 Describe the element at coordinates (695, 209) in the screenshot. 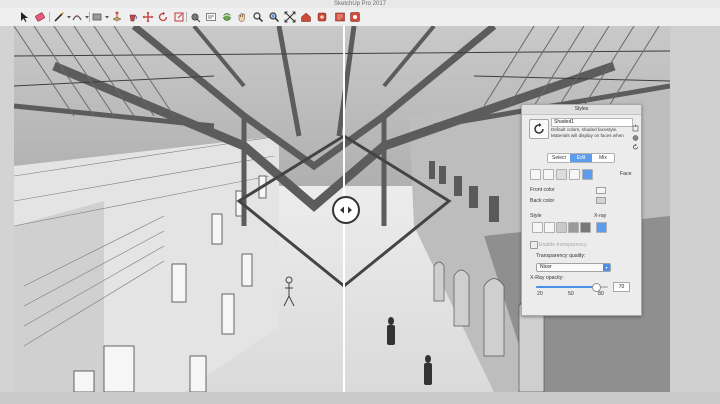

I see `right-window-border` at that location.